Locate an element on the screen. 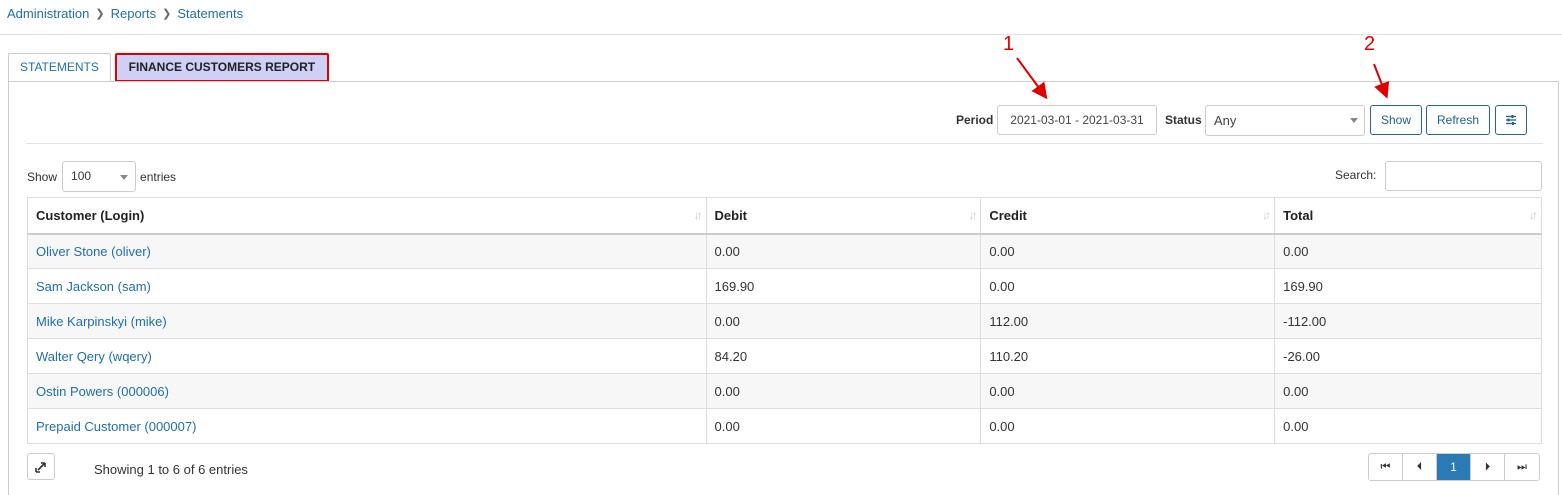 This screenshot has height=495, width=1562. annotation-label-2: 2 is located at coordinates (1370, 44).